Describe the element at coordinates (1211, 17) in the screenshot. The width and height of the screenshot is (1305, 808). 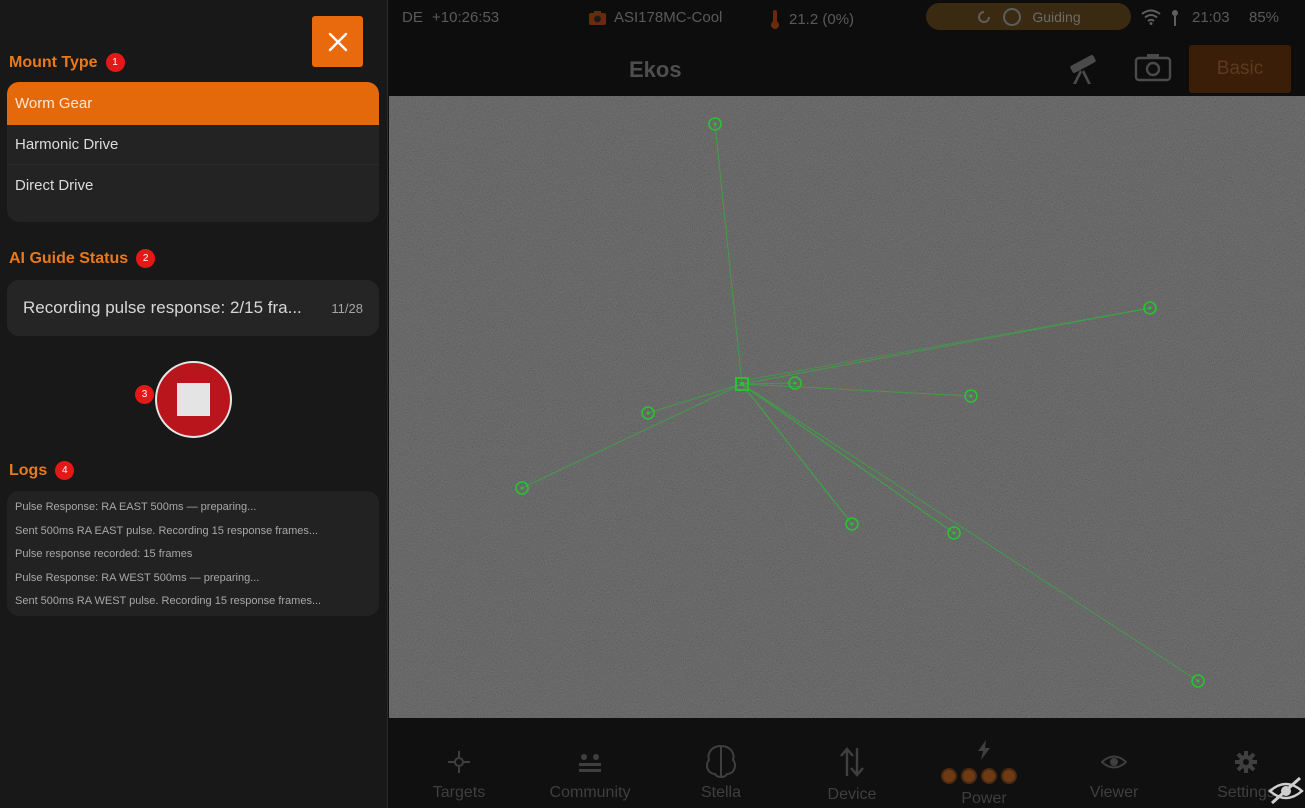
I see `clock: 21:03` at that location.